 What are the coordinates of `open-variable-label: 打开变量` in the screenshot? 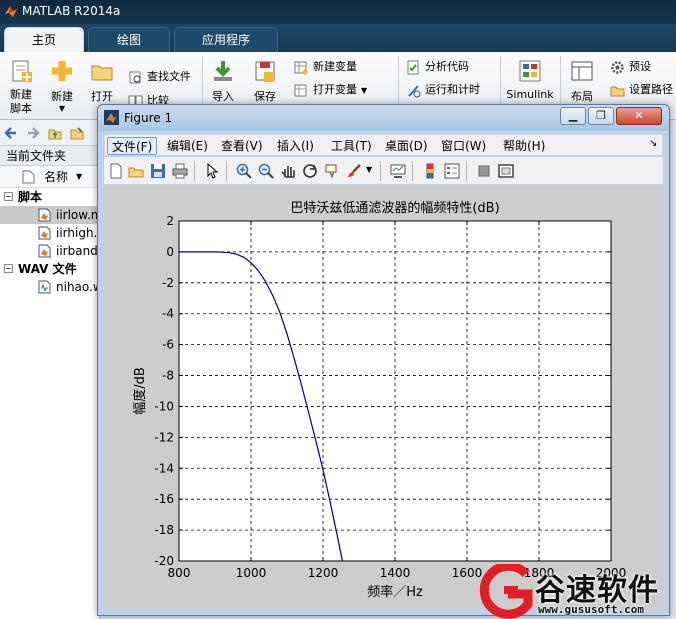 It's located at (335, 89).